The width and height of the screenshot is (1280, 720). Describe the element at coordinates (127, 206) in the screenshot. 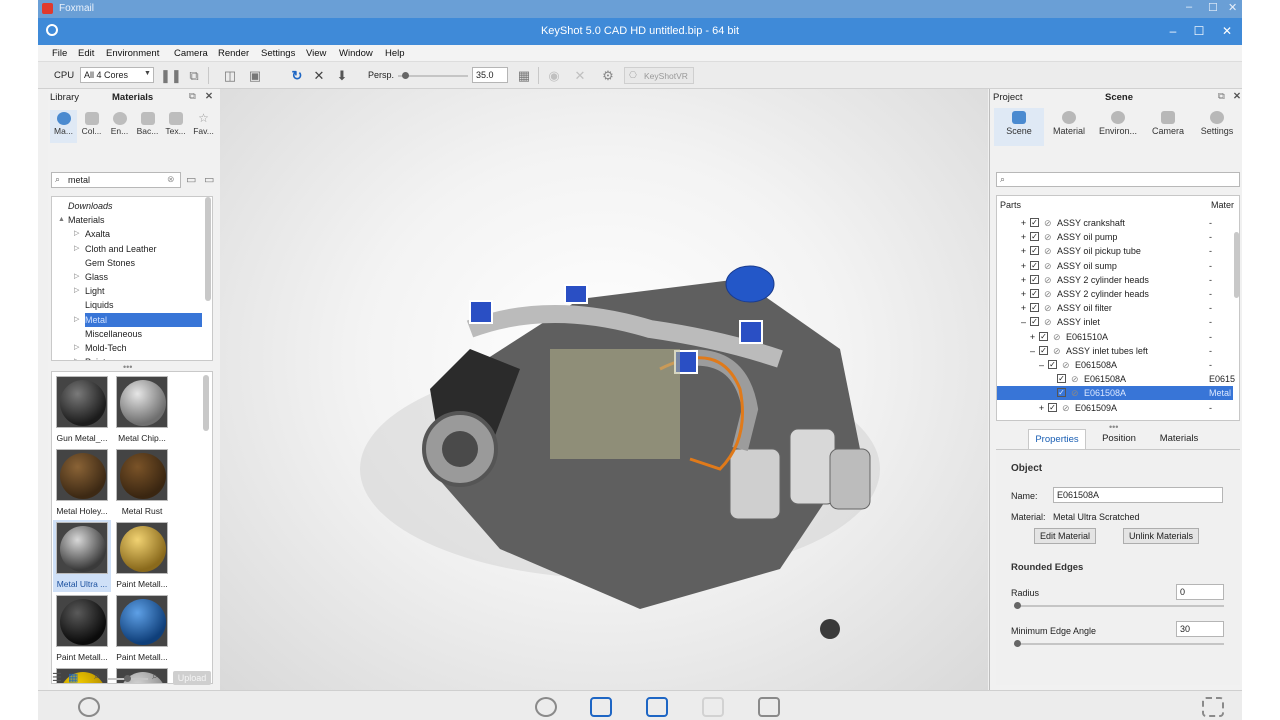

I see `folder-item: Downloads` at that location.